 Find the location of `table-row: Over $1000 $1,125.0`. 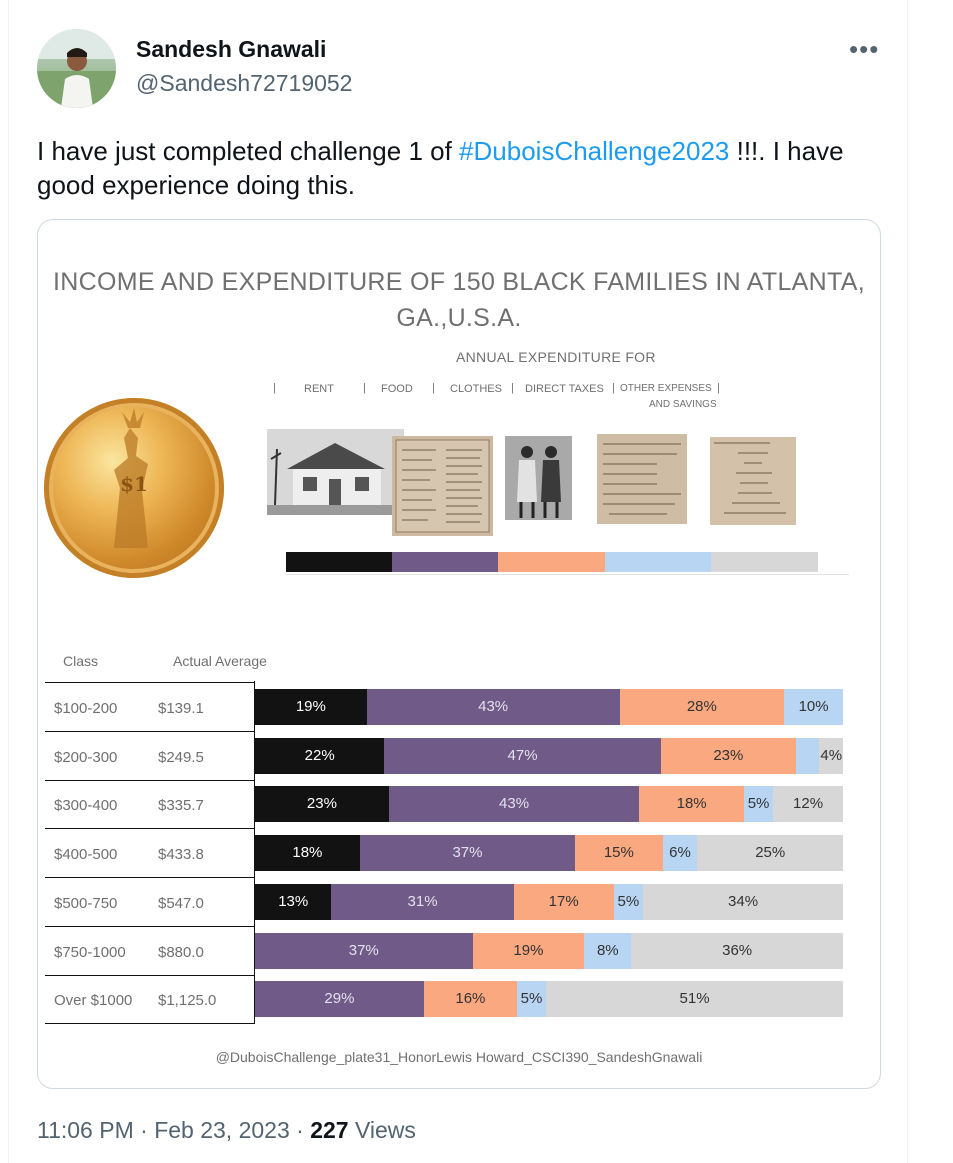

table-row: Over $1000 $1,125.0 is located at coordinates (149, 1000).